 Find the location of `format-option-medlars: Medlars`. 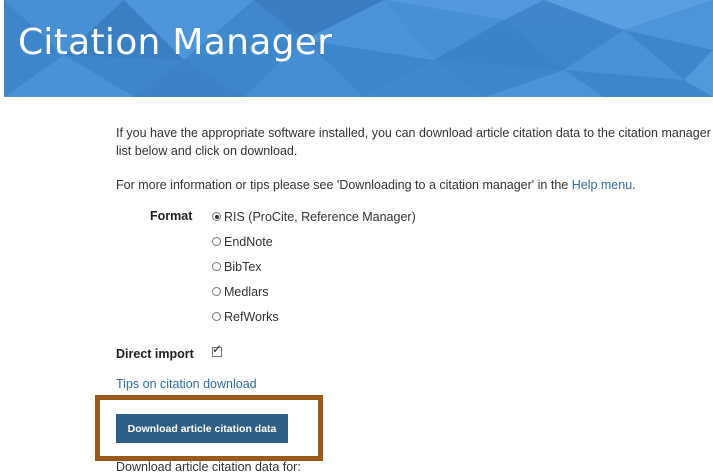

format-option-medlars: Medlars is located at coordinates (314, 296).